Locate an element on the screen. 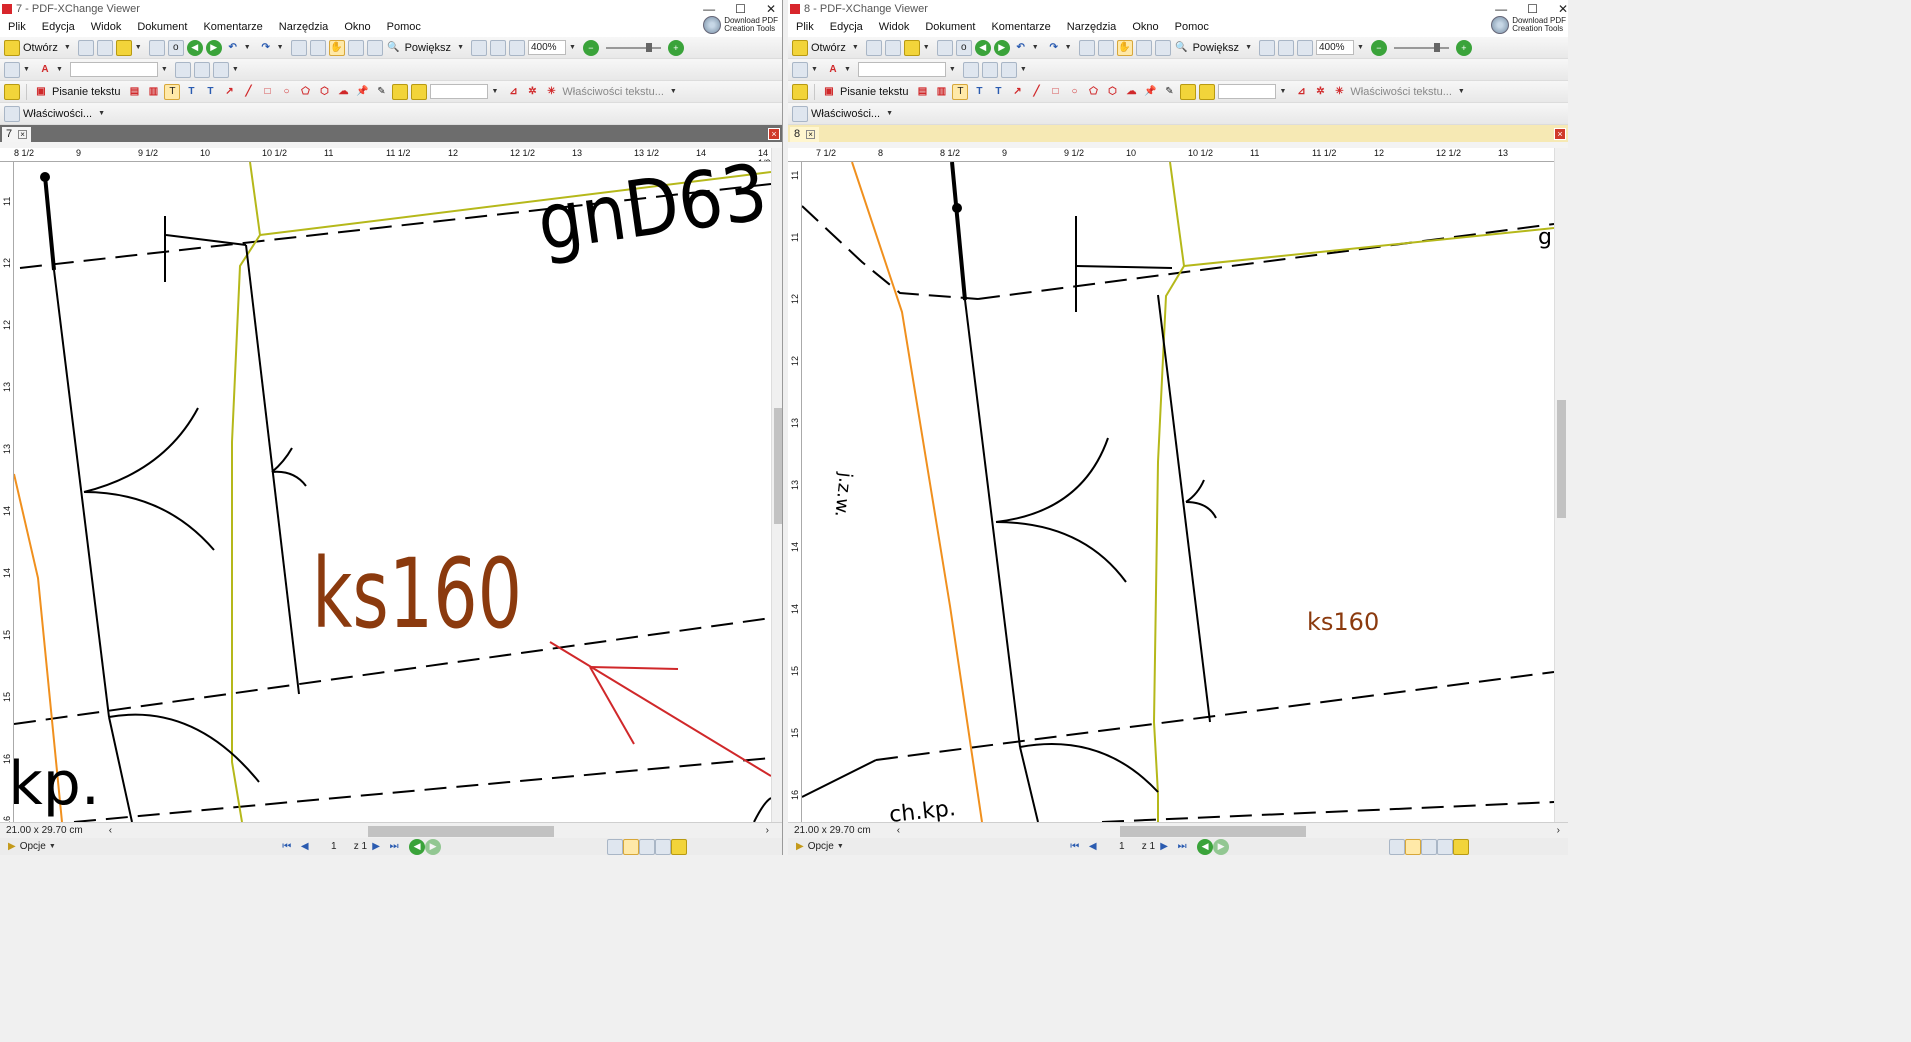 This screenshot has height=1042, width=1911. menu-widok: Widok is located at coordinates (106, 27).